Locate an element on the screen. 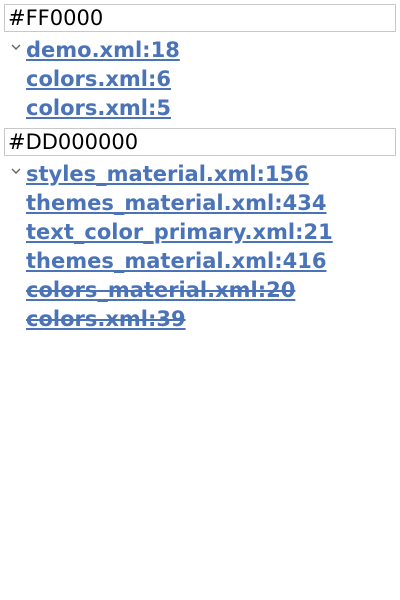 This screenshot has height=600, width=400. reference-row: themes_material.xml:416 is located at coordinates (200, 262).